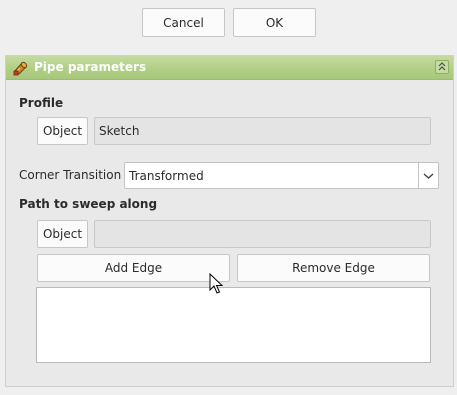  I want to click on chevron-down-icon, so click(428, 175).